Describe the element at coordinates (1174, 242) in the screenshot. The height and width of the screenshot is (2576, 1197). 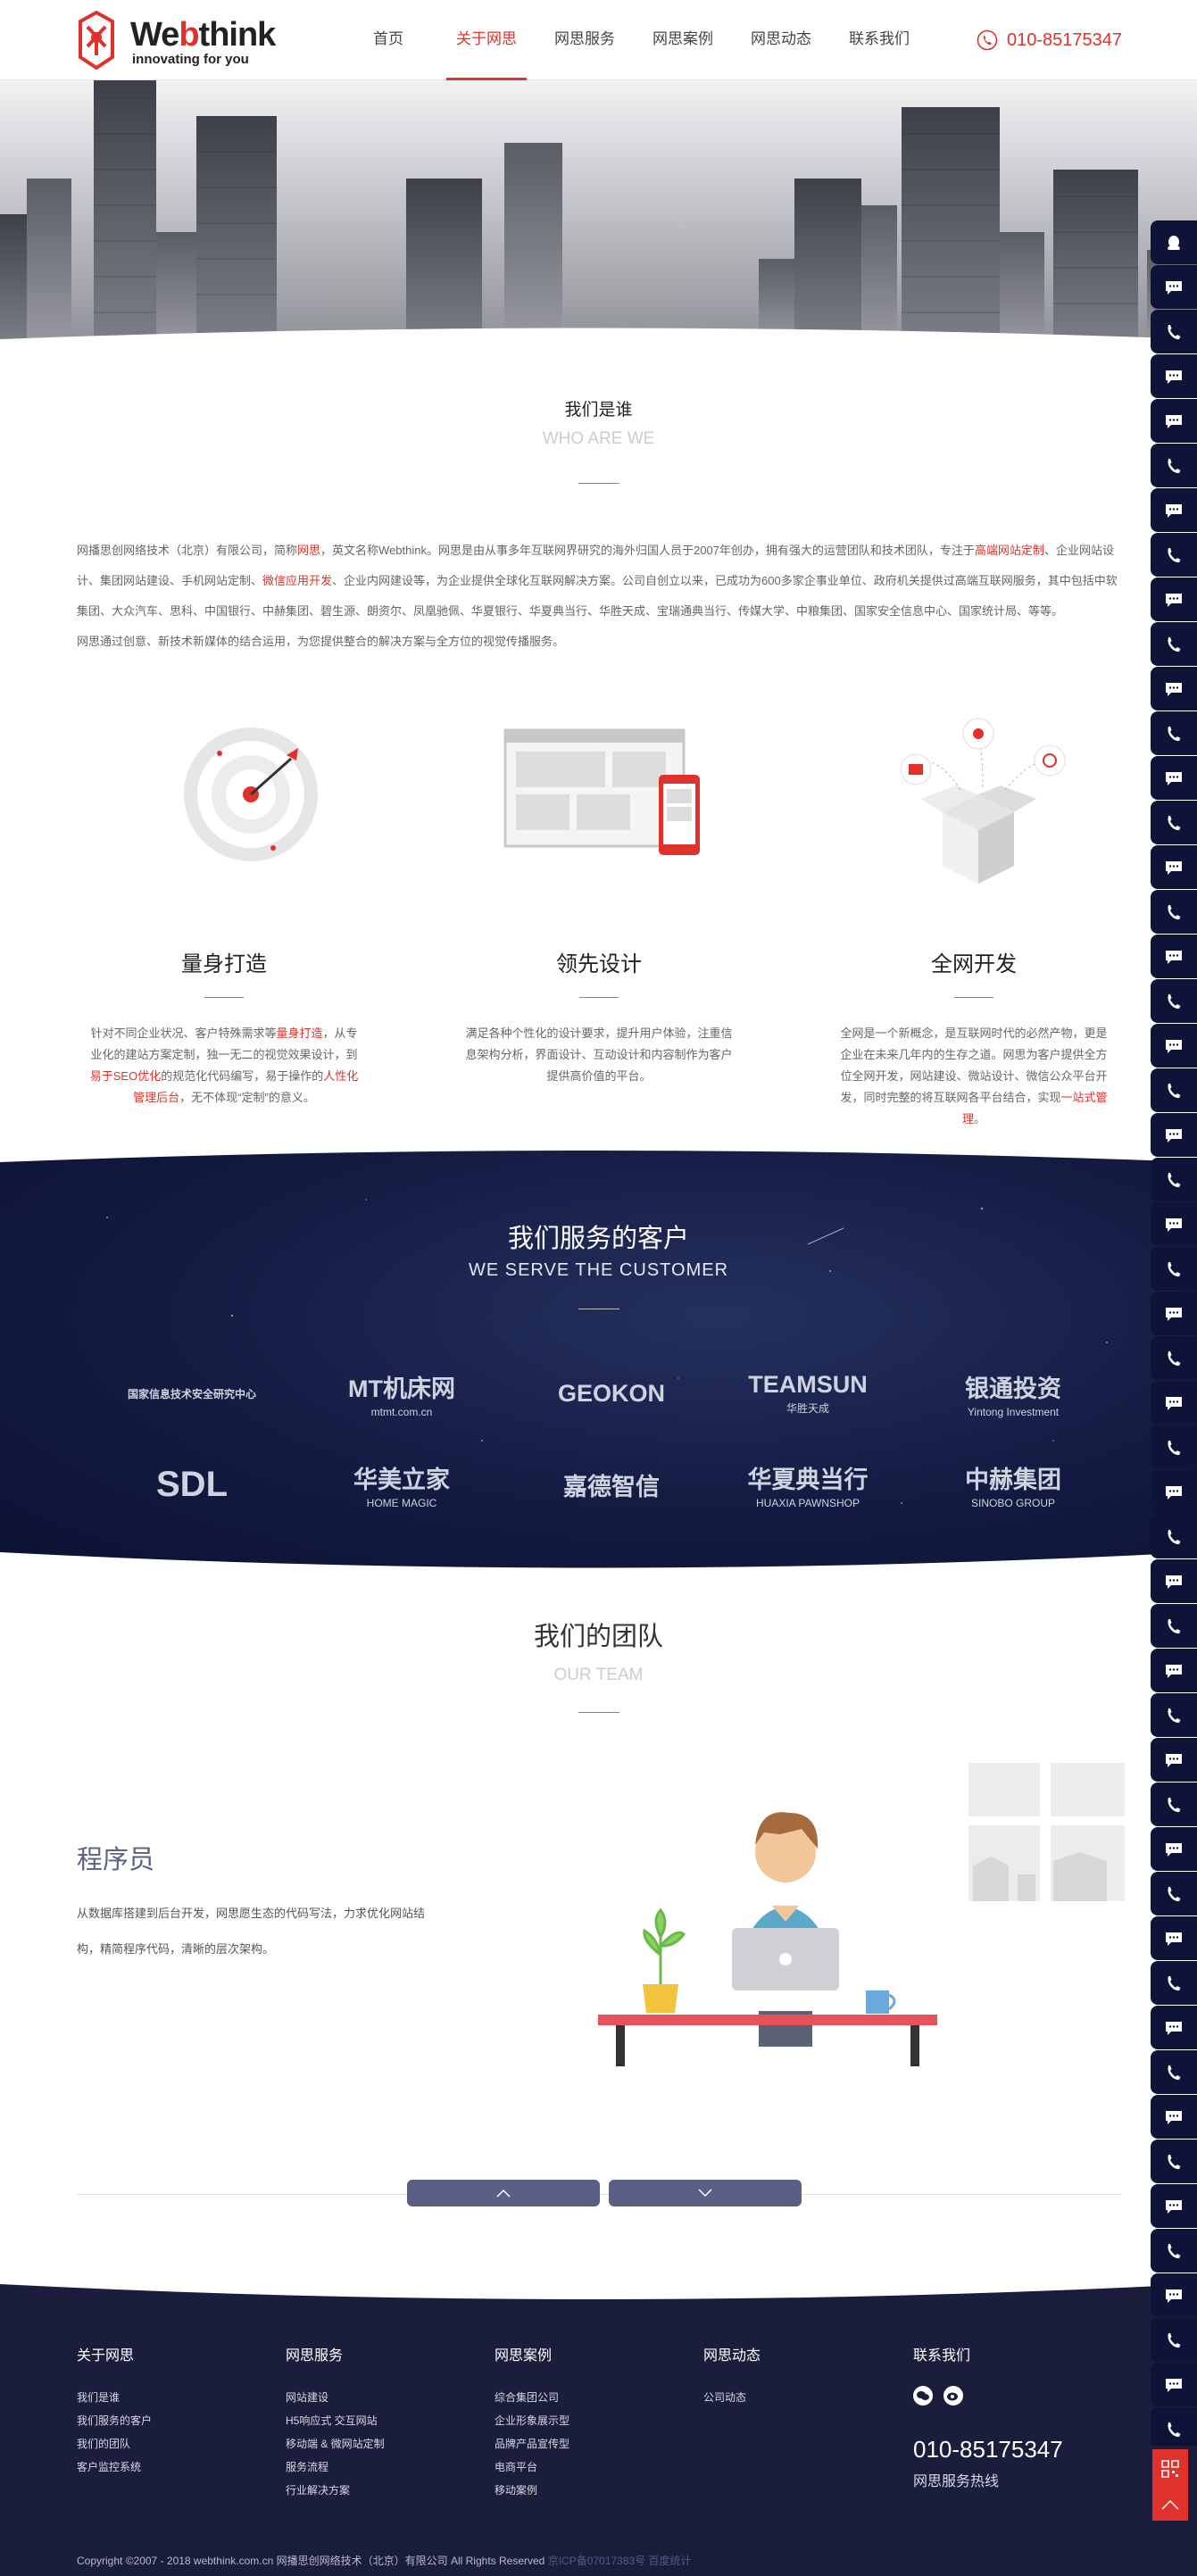
I see `float-qq-button` at that location.